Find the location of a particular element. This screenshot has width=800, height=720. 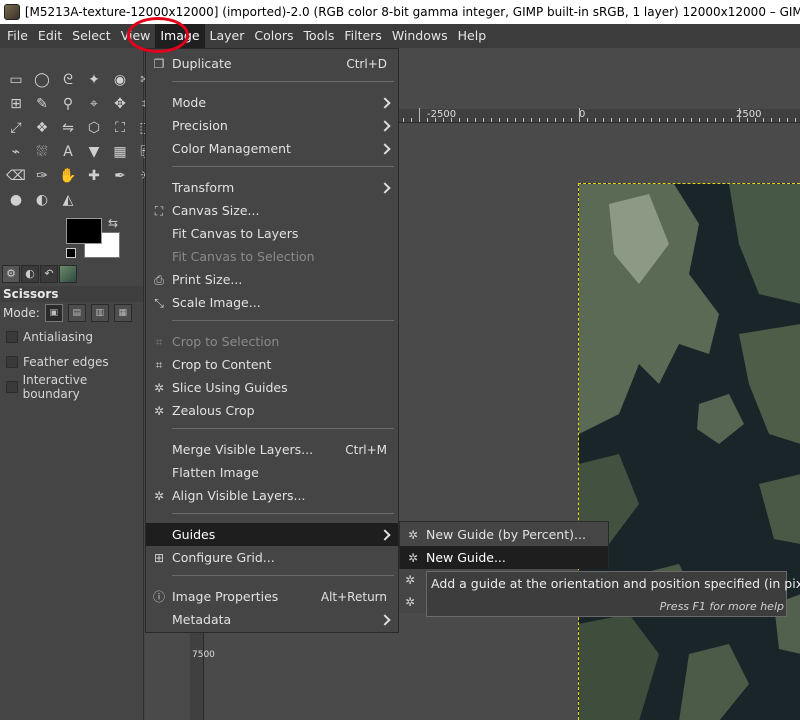

text-icon: A is located at coordinates (68, 152).